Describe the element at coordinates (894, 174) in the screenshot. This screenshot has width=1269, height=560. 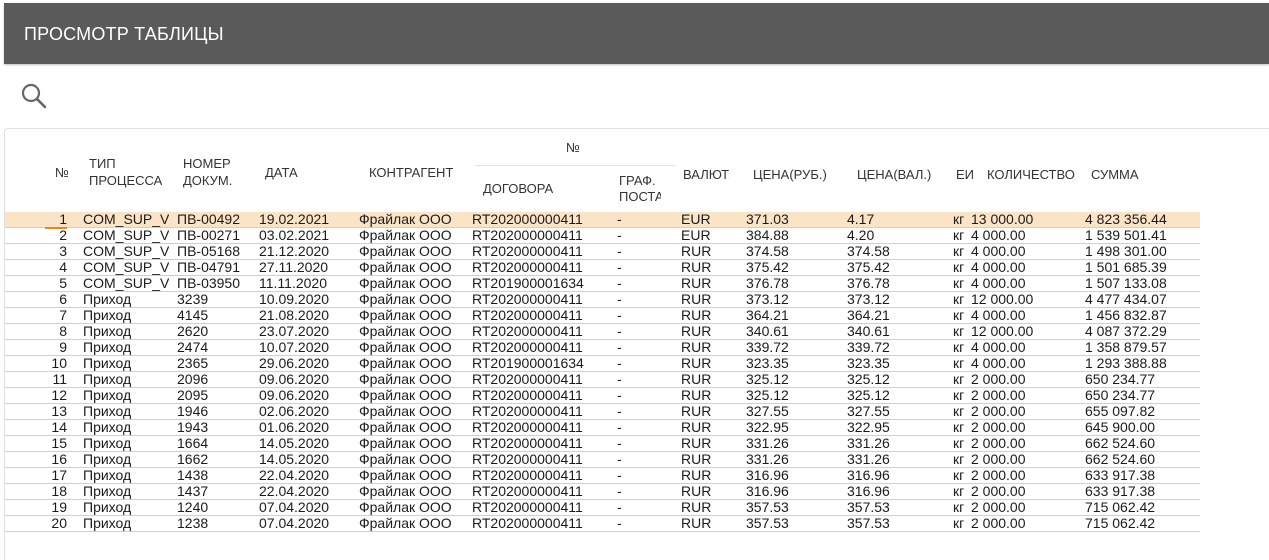
I see `col-header-price-val: ЦЕНА(ВАЛ.)` at that location.